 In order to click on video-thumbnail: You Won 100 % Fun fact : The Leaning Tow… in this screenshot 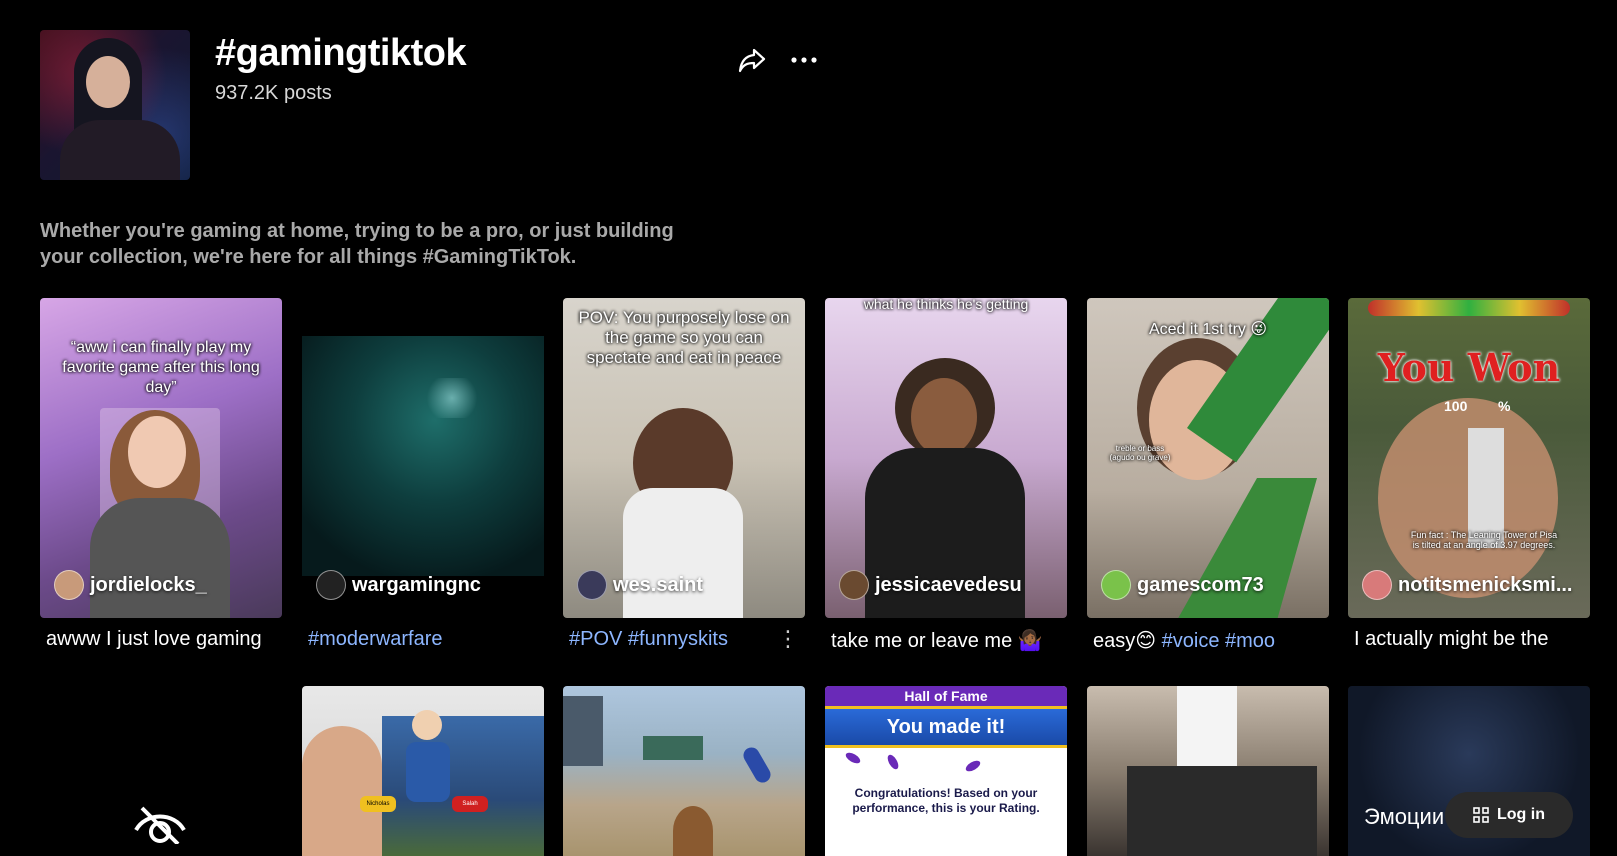, I will do `click(1469, 458)`.